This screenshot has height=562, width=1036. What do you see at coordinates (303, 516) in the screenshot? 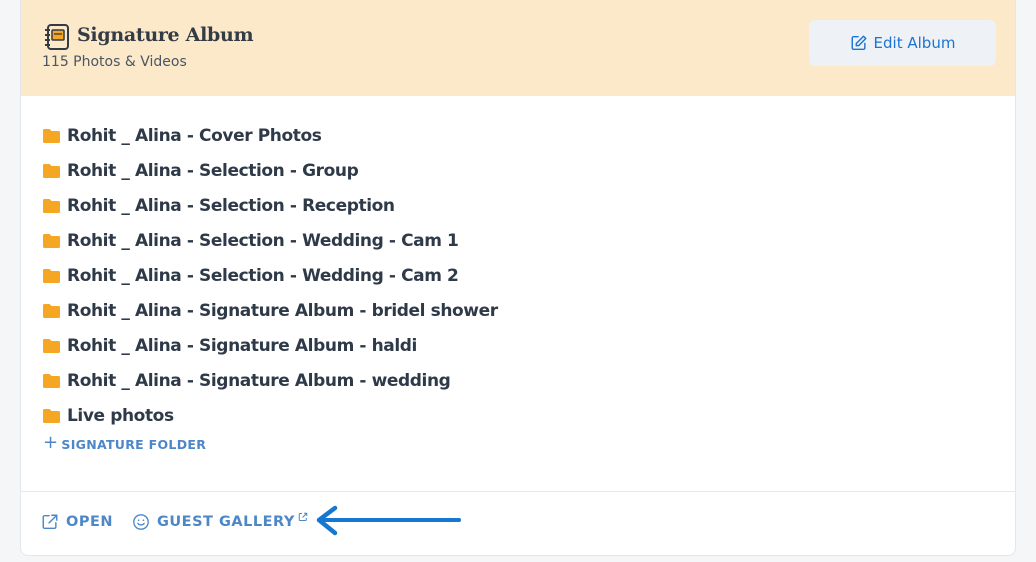
I see `external-link-small-icon` at bounding box center [303, 516].